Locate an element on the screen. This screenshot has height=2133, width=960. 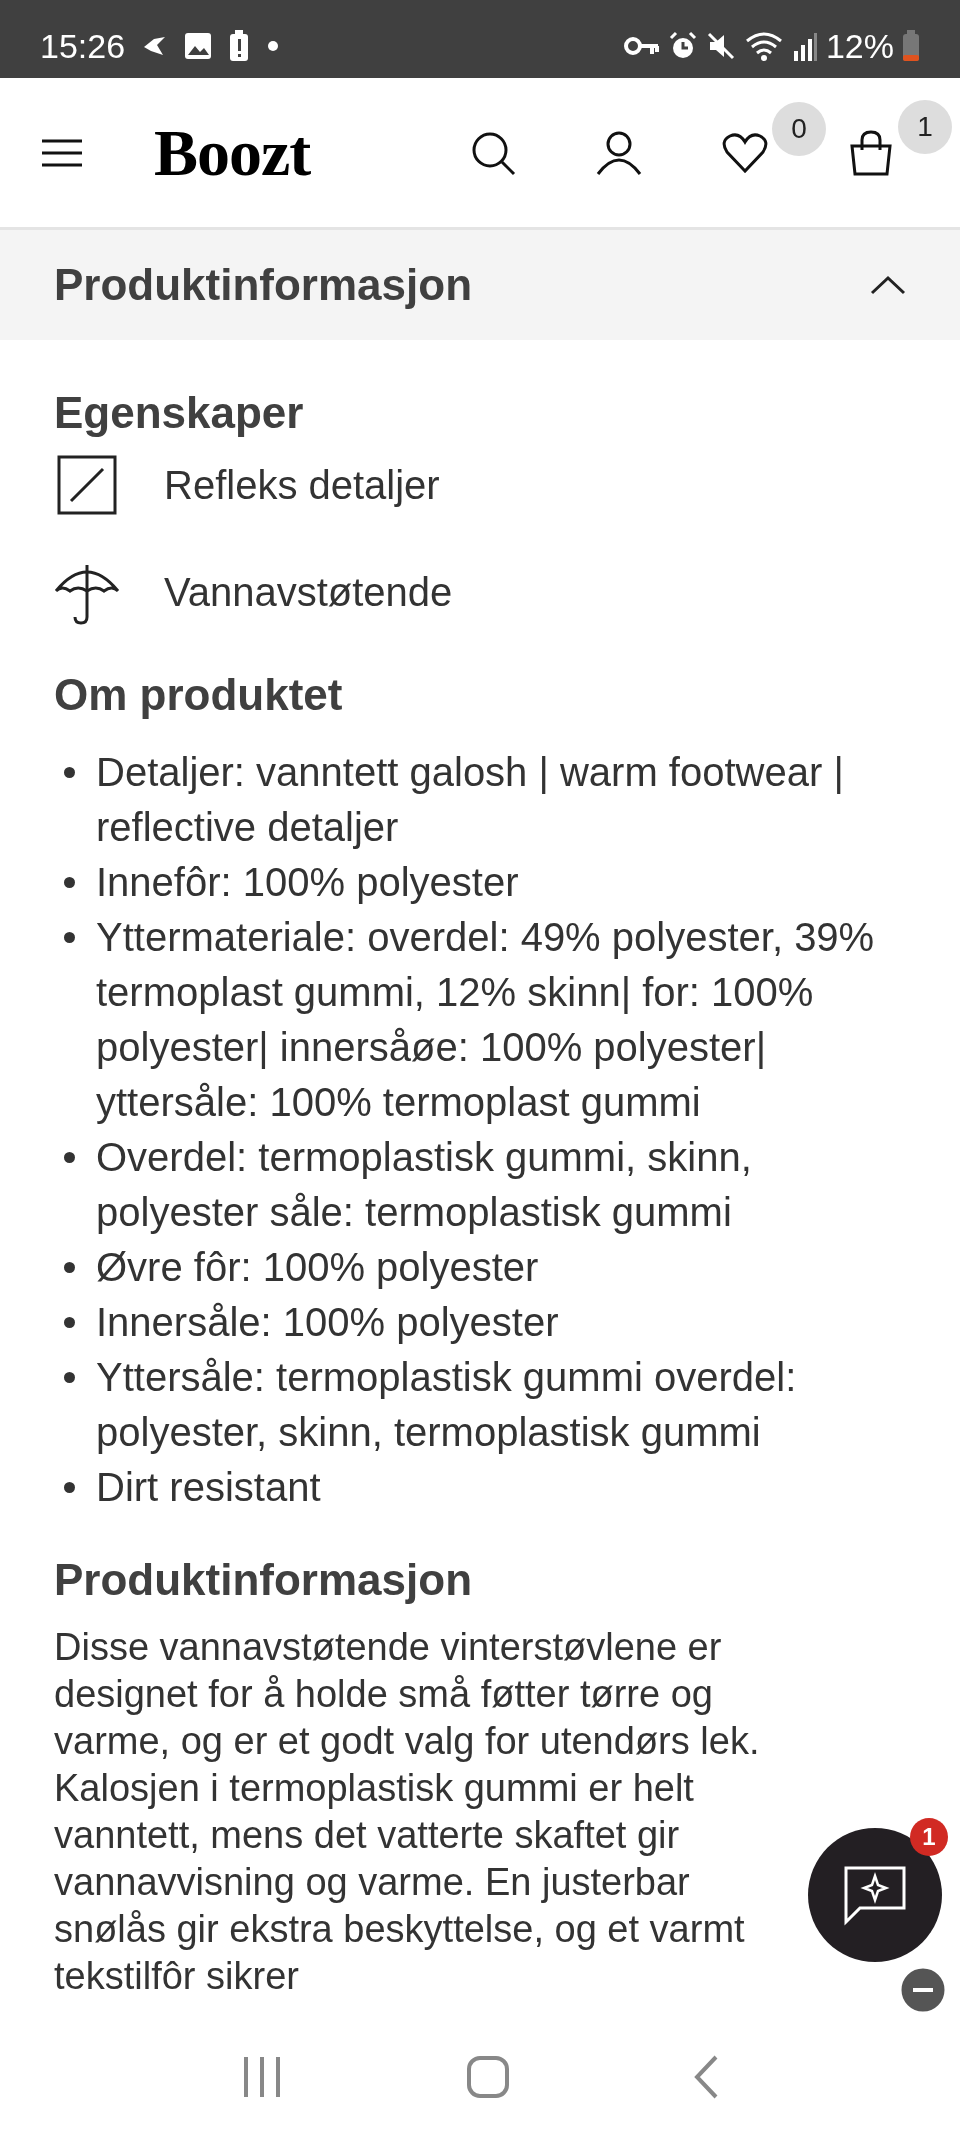
chat-sparkle-icon is located at coordinates (875, 1895).